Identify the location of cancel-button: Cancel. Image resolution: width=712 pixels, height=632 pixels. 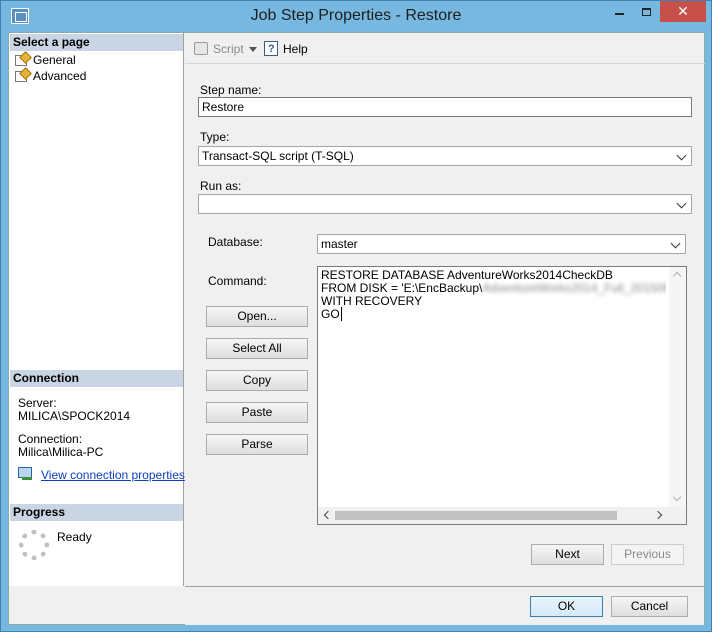
(649, 606).